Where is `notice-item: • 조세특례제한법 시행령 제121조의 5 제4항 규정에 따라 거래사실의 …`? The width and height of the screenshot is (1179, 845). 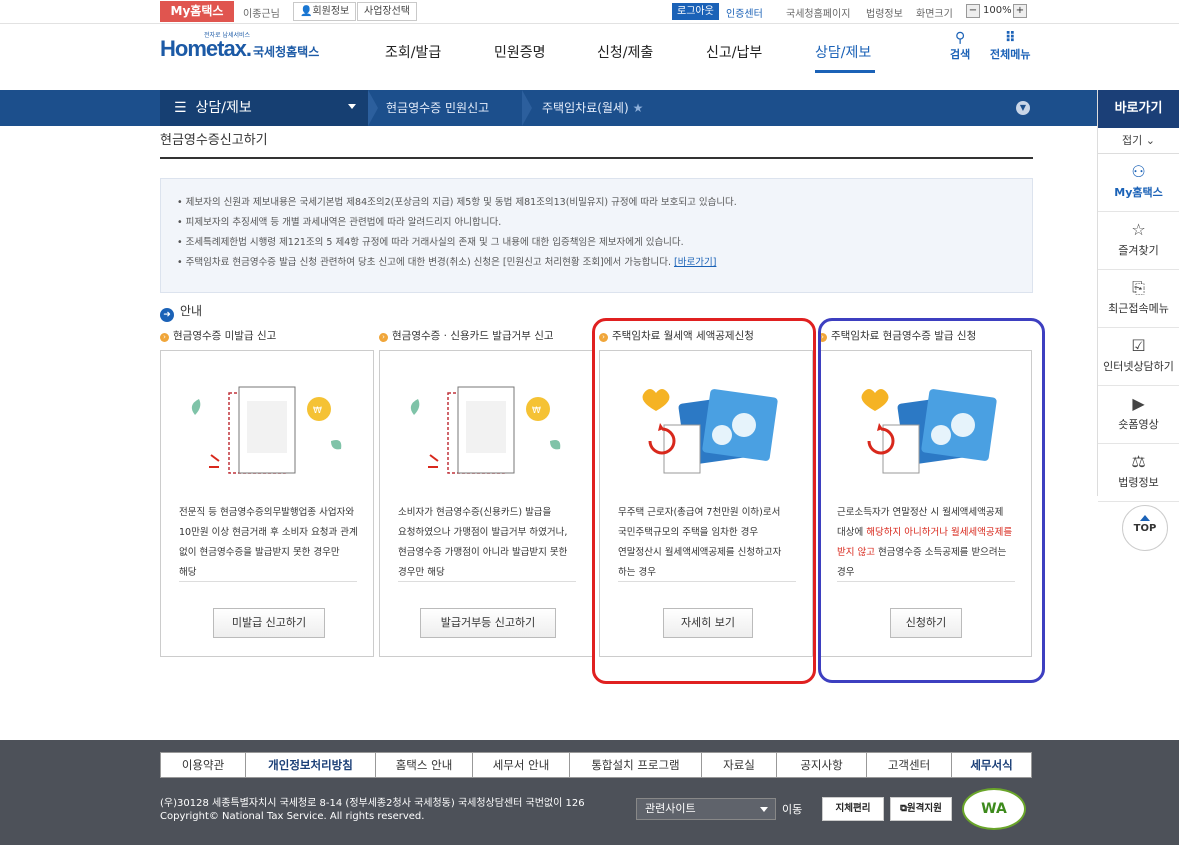
notice-item: • 조세특례제한법 시행령 제121조의 5 제4항 규정에 따라 거래사실의 … is located at coordinates (430, 242).